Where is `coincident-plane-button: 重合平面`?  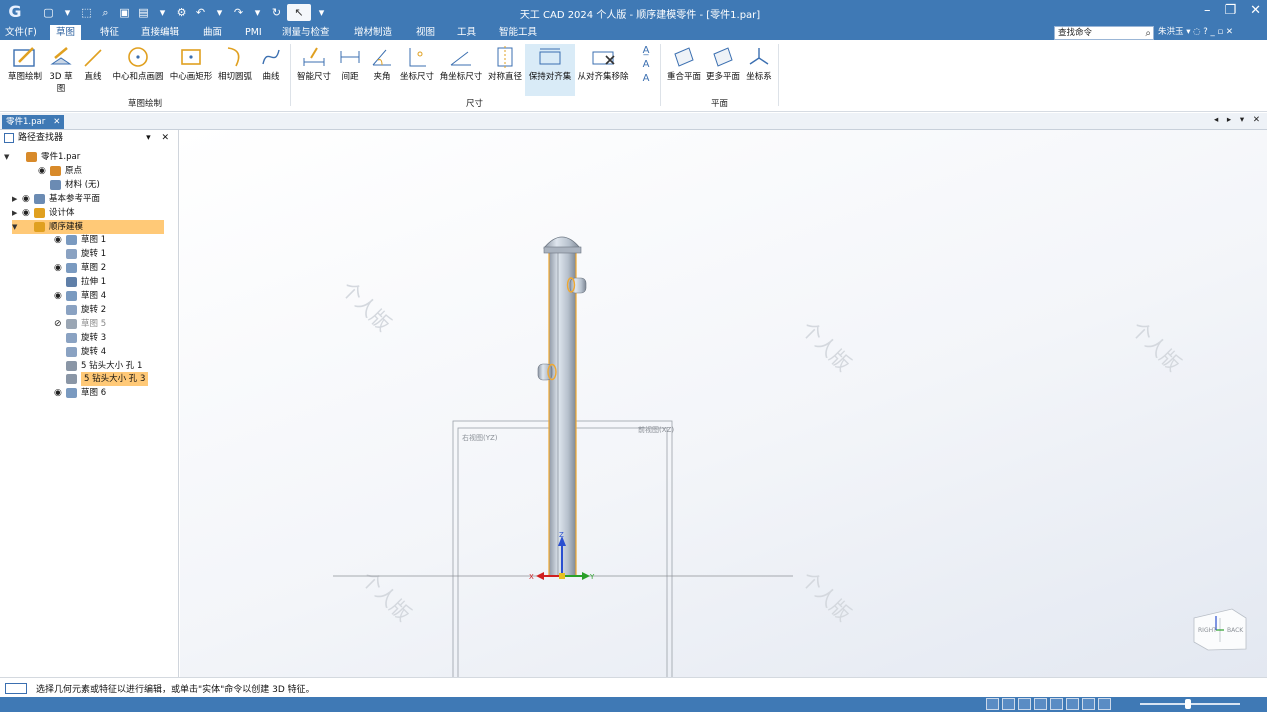 coincident-plane-button: 重合平面 is located at coordinates (684, 63).